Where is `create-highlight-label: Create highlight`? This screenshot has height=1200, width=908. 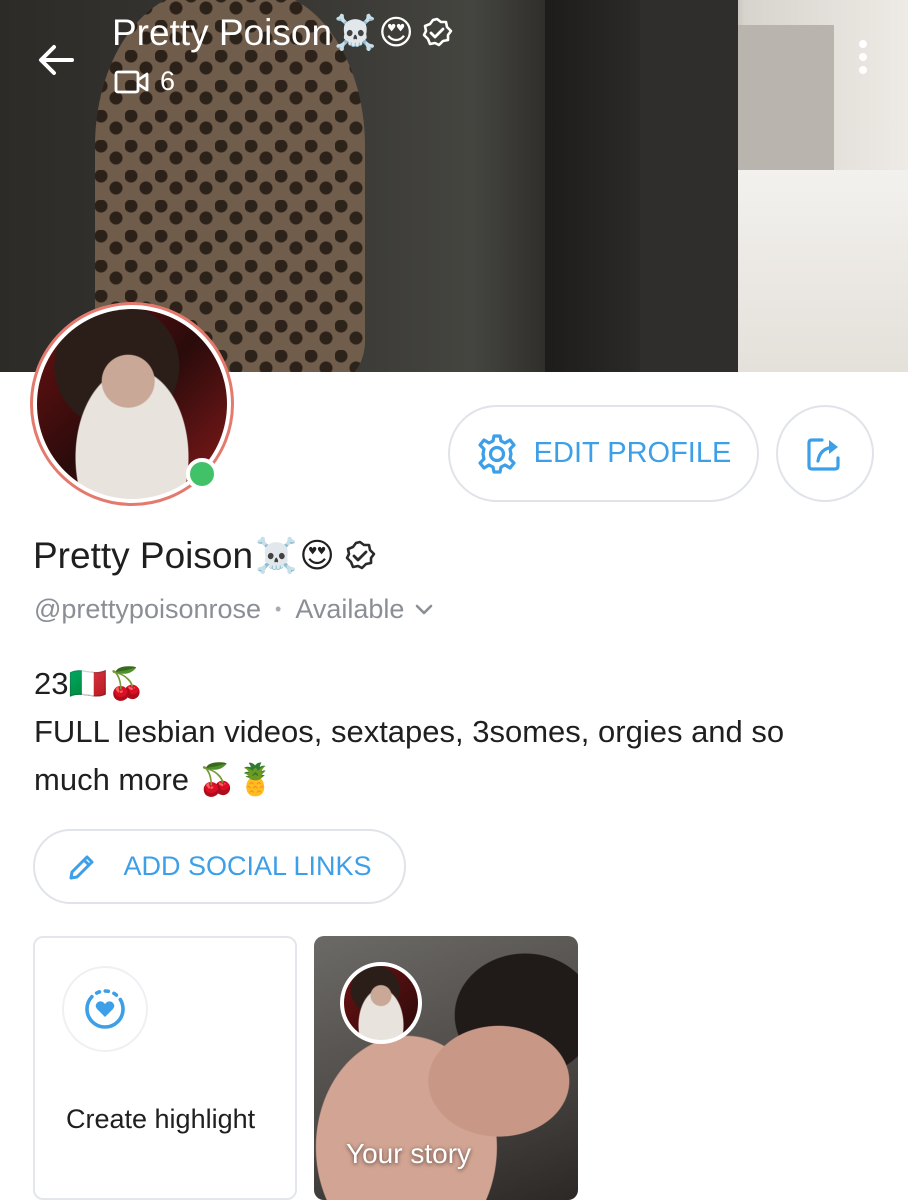 create-highlight-label: Create highlight is located at coordinates (161, 1119).